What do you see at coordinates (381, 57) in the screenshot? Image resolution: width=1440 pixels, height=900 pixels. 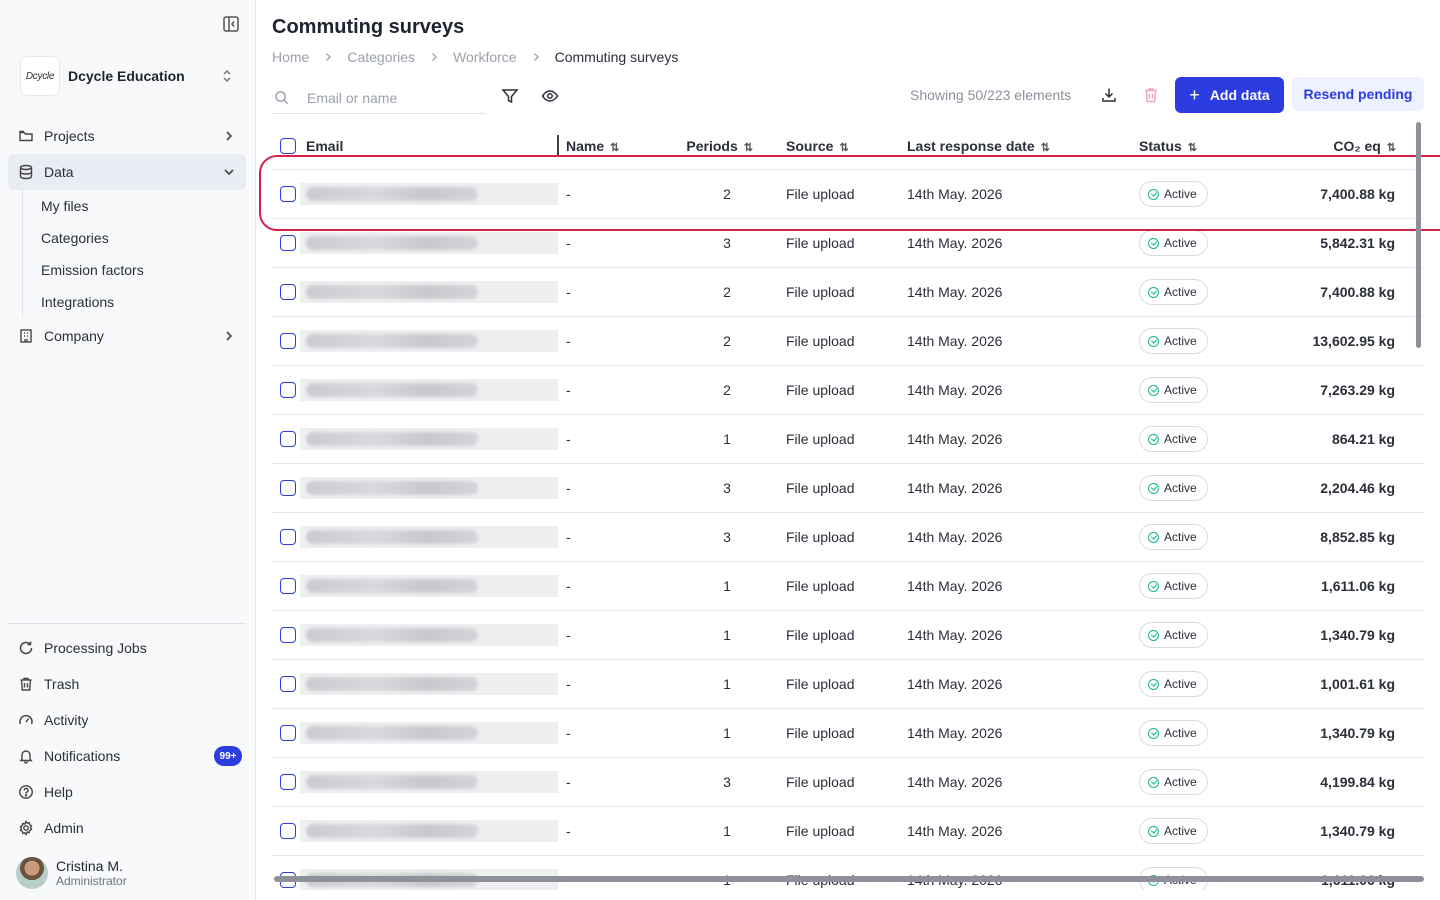 I see `breadcrumb-categories: Categories` at bounding box center [381, 57].